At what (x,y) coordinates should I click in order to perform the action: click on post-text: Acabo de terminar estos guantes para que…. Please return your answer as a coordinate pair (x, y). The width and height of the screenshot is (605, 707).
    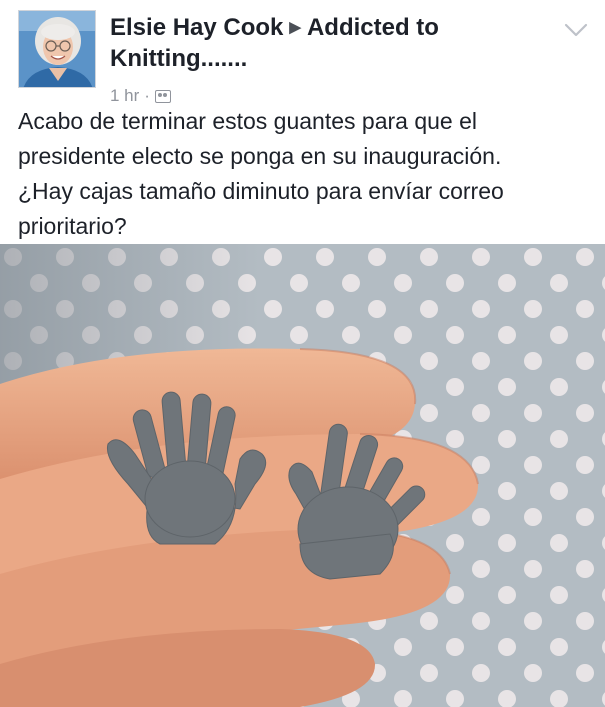
    Looking at the image, I should click on (261, 173).